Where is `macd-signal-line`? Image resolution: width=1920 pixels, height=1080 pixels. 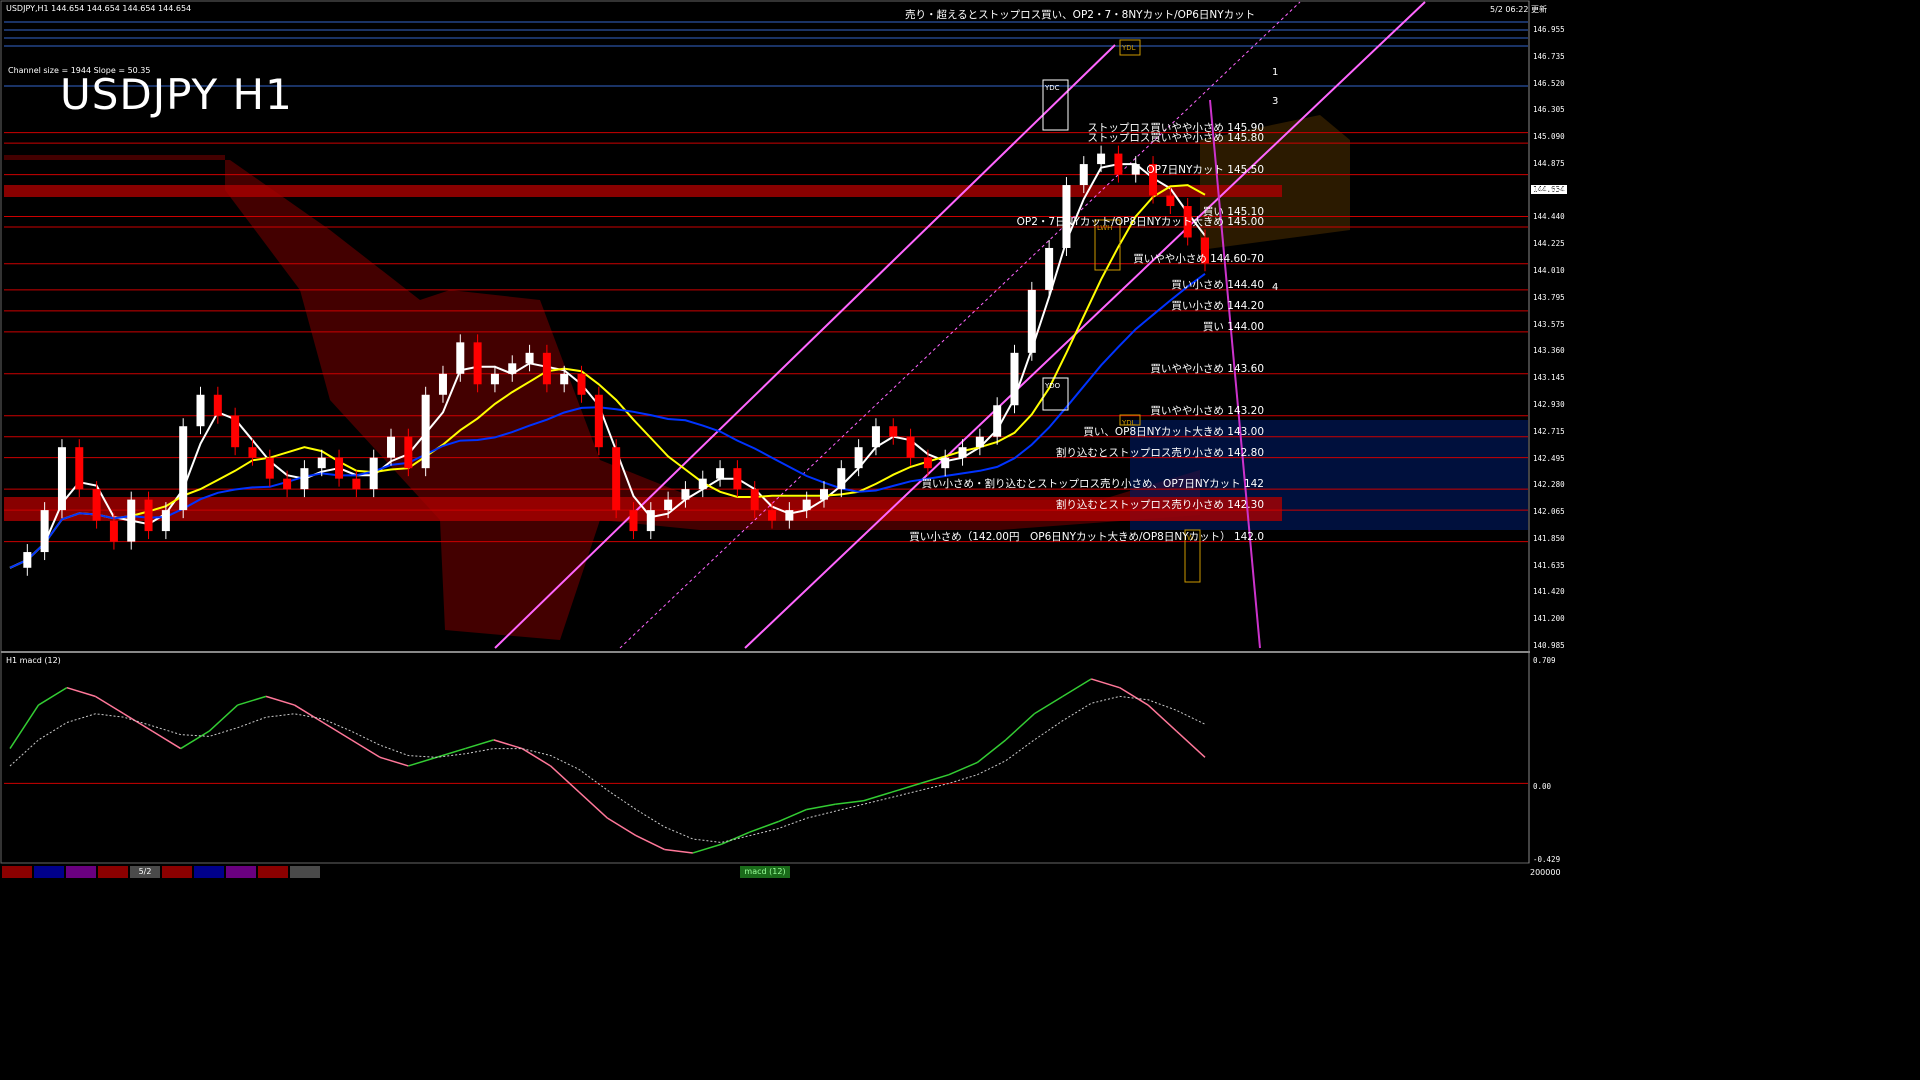 macd-signal-line is located at coordinates (607, 769).